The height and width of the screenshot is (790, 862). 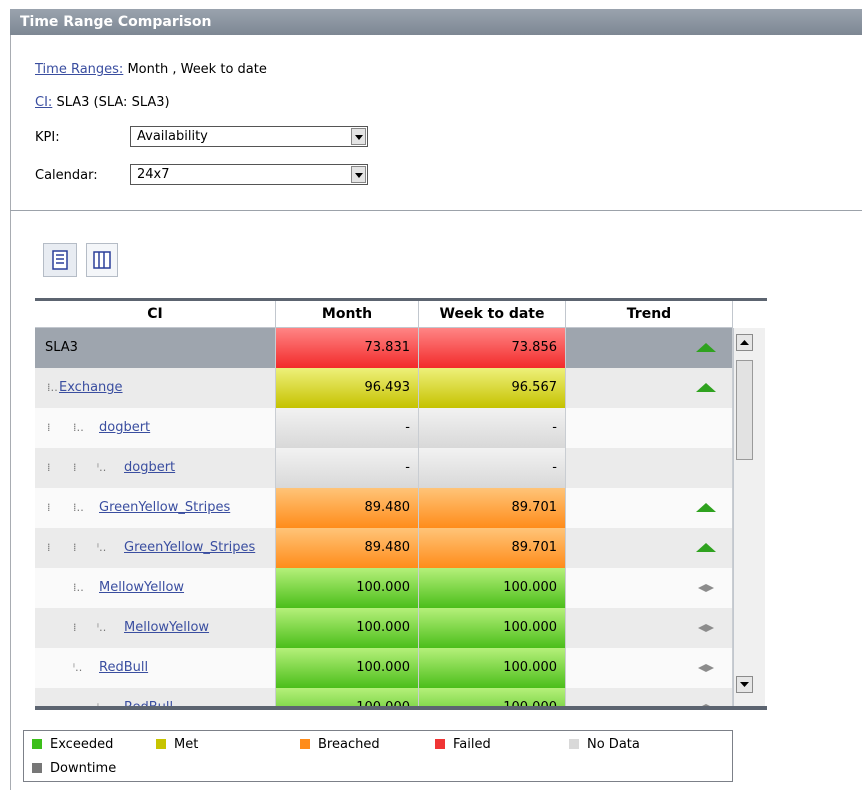 I want to click on ci-link: CI:, so click(x=43, y=102).